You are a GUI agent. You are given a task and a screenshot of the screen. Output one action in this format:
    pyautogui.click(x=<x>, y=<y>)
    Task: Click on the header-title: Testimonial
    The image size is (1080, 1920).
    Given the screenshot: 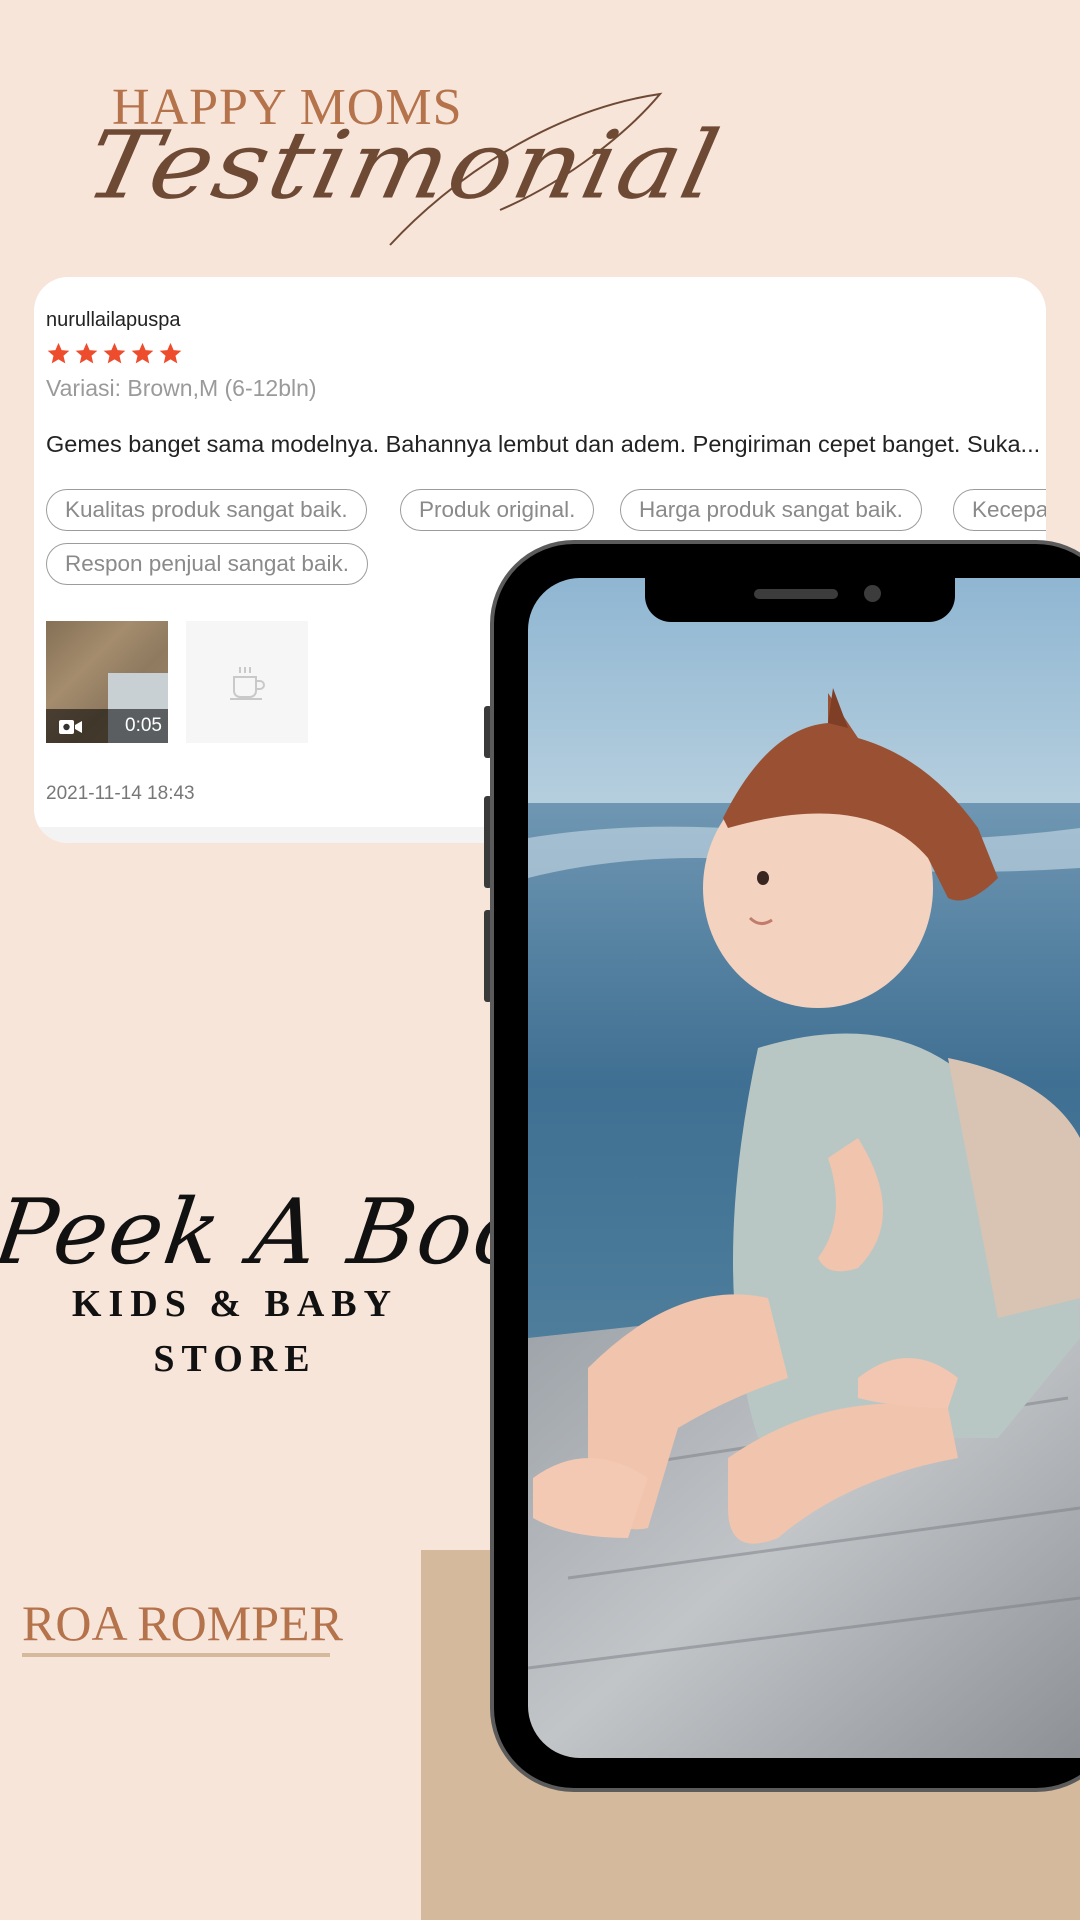 What is the action you would take?
    pyautogui.click(x=403, y=165)
    